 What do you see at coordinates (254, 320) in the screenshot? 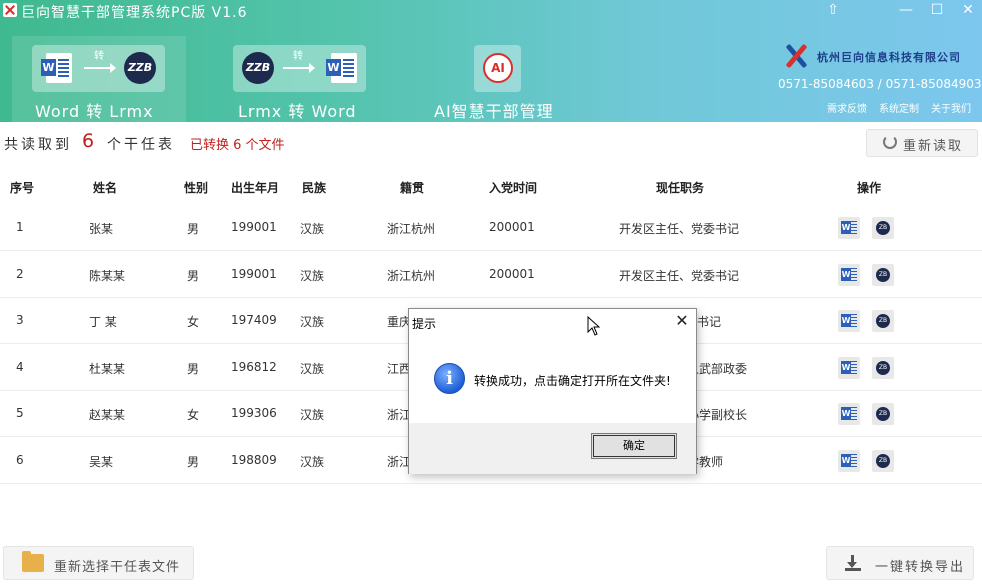
I see `cell-birth: 197409` at bounding box center [254, 320].